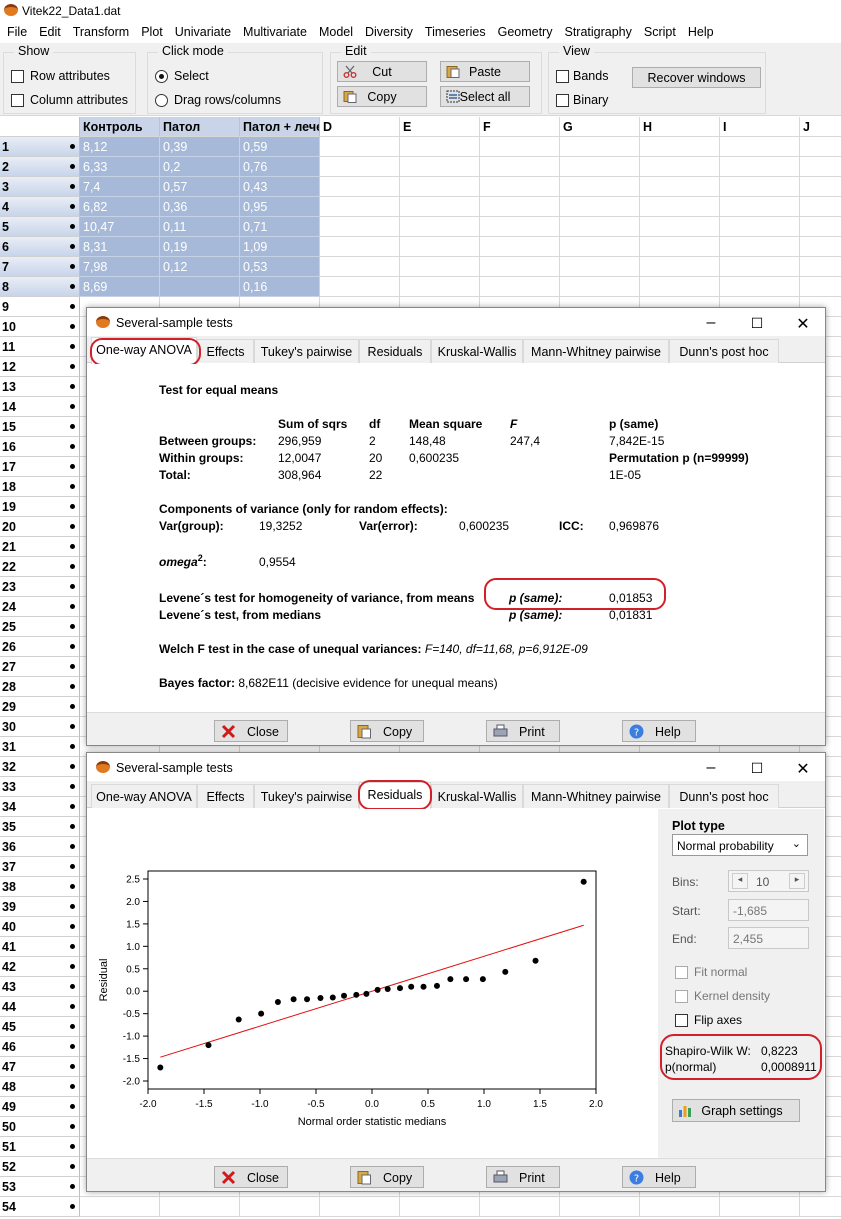 This screenshot has width=841, height=1219. I want to click on table-cell: 0,43, so click(280, 187).